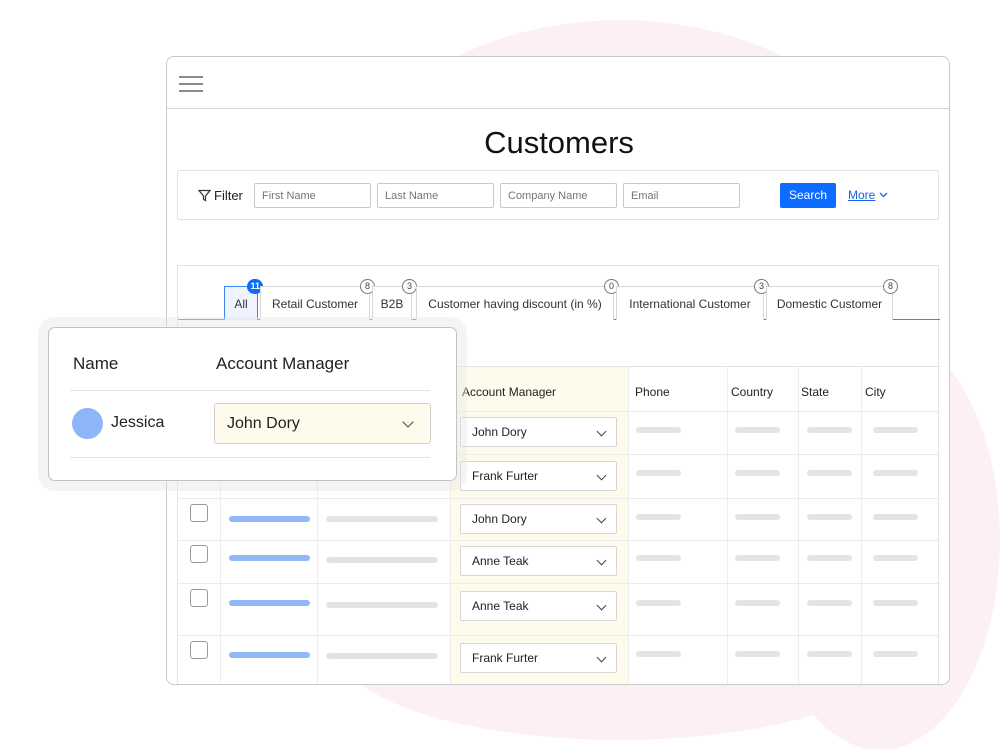 This screenshot has height=750, width=1000. What do you see at coordinates (392, 304) in the screenshot?
I see `tab-label: B2B` at bounding box center [392, 304].